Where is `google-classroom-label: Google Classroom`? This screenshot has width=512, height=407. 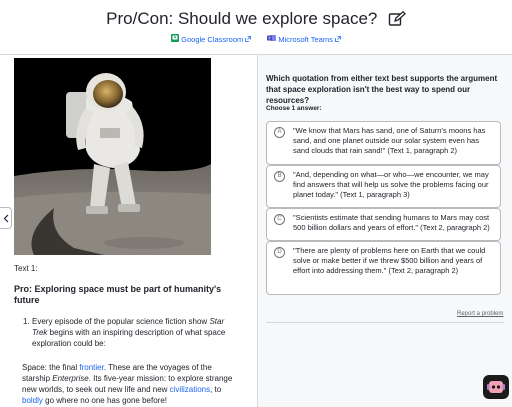 google-classroom-label: Google Classroom is located at coordinates (212, 39).